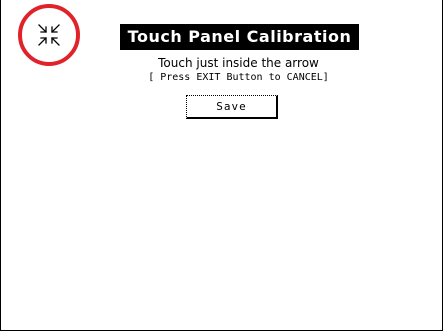 This screenshot has height=332, width=443. I want to click on cancel-hint-text: [ Press EXIT Button to CANCEL], so click(238, 77).